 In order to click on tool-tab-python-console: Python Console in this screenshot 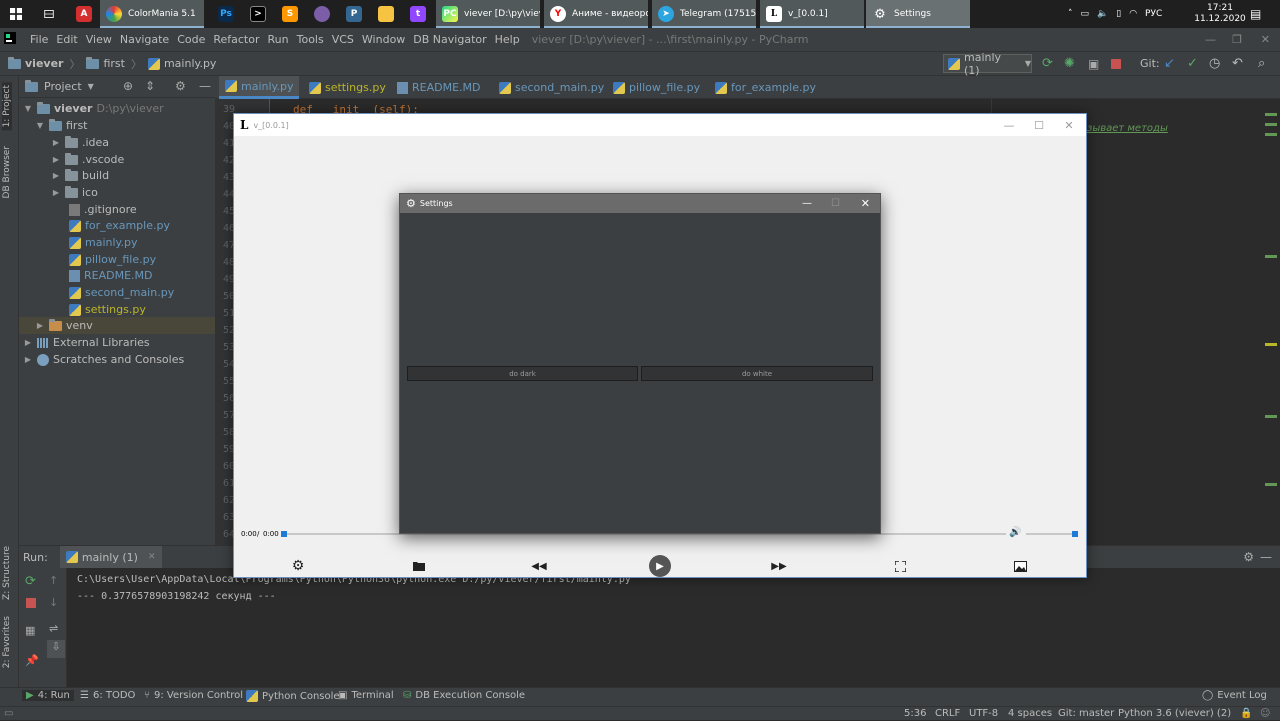, I will do `click(293, 696)`.